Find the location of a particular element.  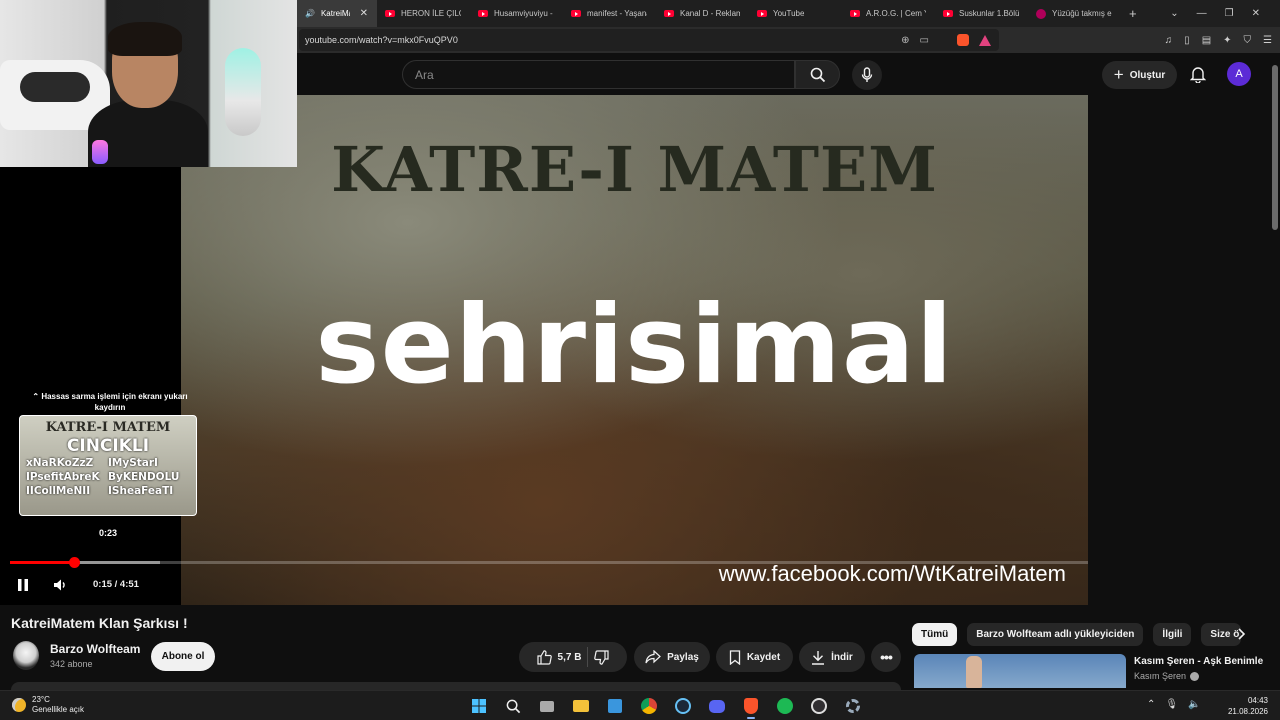

start-button is located at coordinates (479, 706).